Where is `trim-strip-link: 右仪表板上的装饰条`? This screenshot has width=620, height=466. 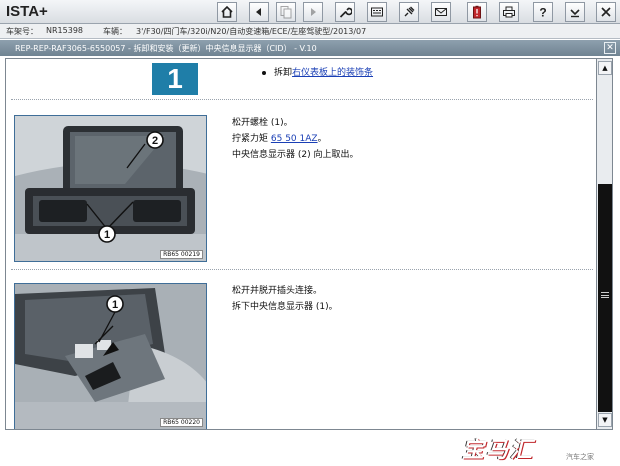 trim-strip-link: 右仪表板上的装饰条 is located at coordinates (332, 73).